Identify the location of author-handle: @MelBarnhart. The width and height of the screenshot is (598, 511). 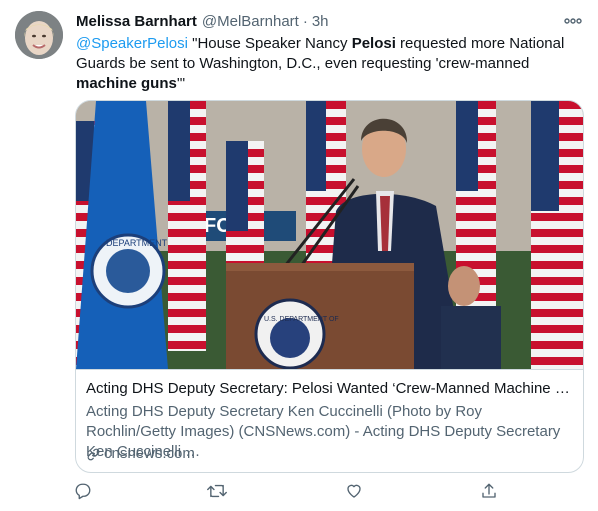
(250, 21).